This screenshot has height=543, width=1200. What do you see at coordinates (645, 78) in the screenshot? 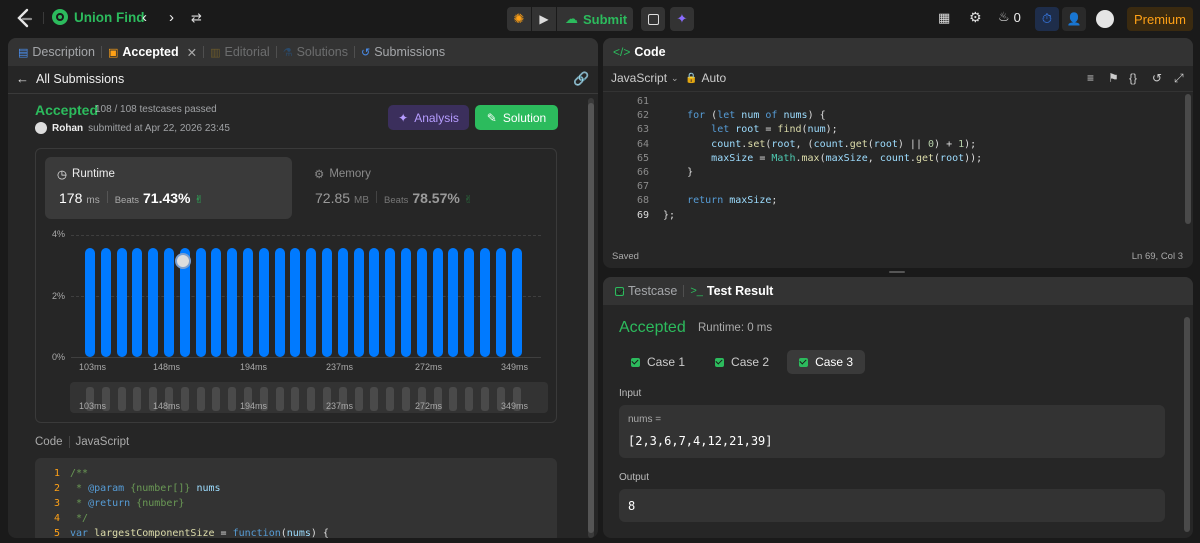
I see `language-select: JavaScript ⌄` at bounding box center [645, 78].